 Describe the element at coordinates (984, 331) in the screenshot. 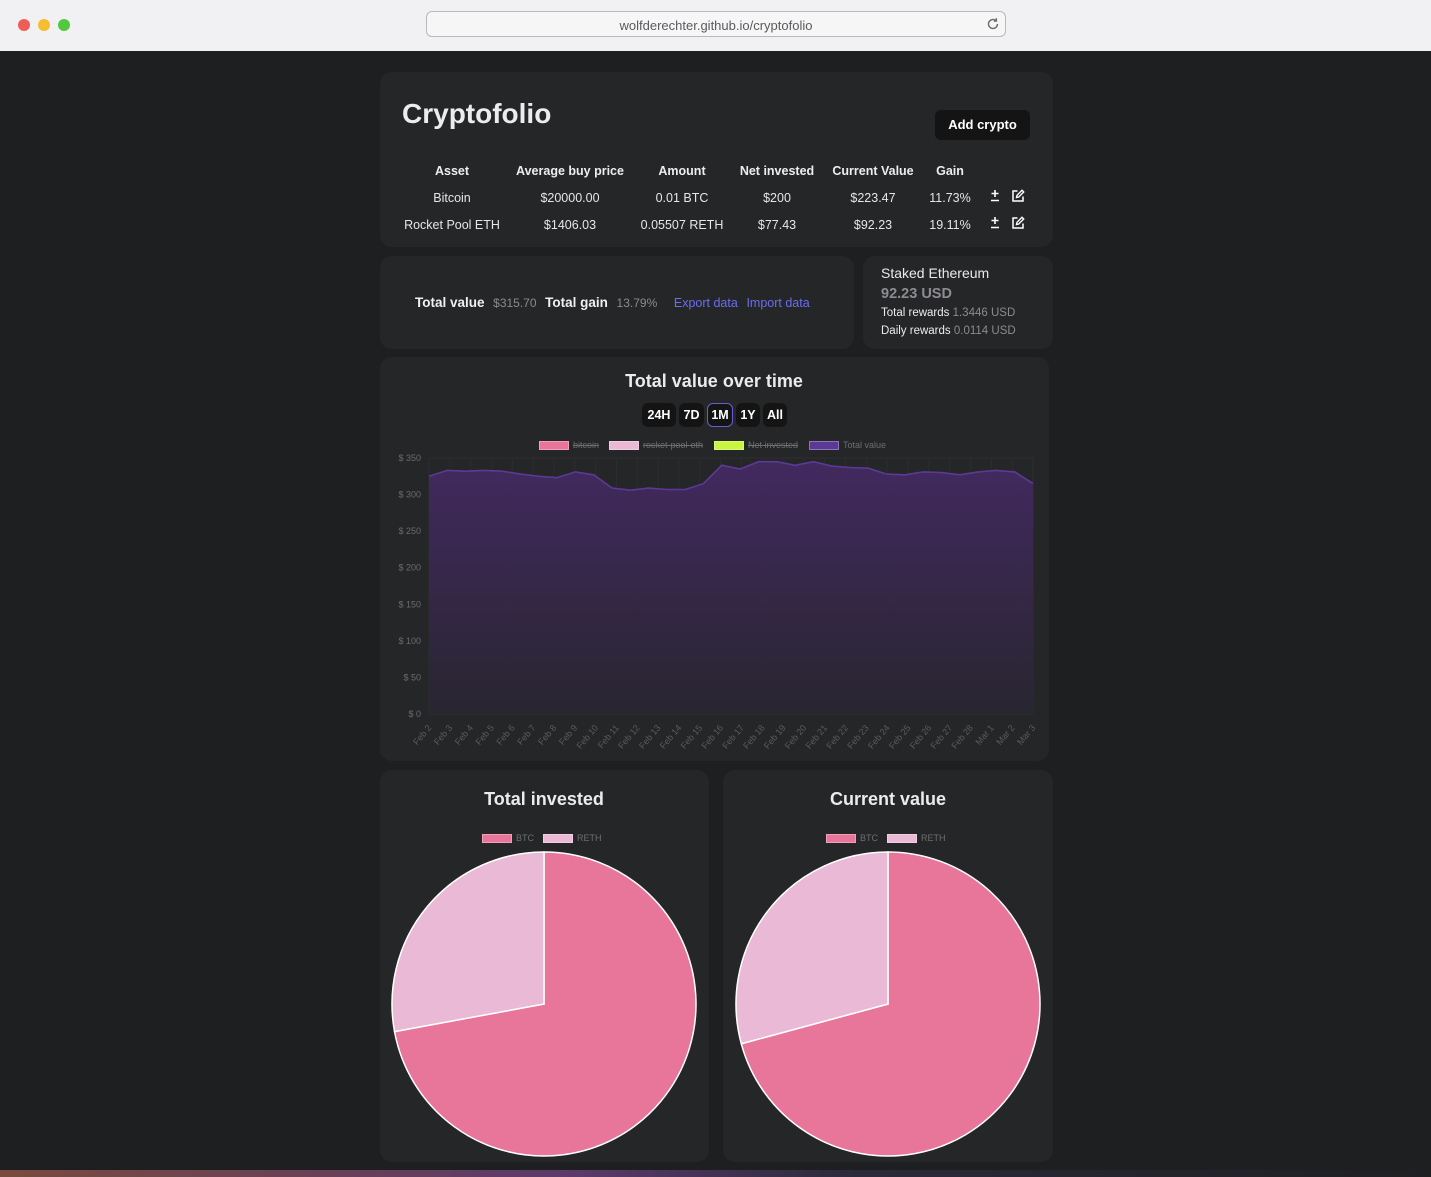

I see `daily-rewards-value: 0.0114 USD` at that location.